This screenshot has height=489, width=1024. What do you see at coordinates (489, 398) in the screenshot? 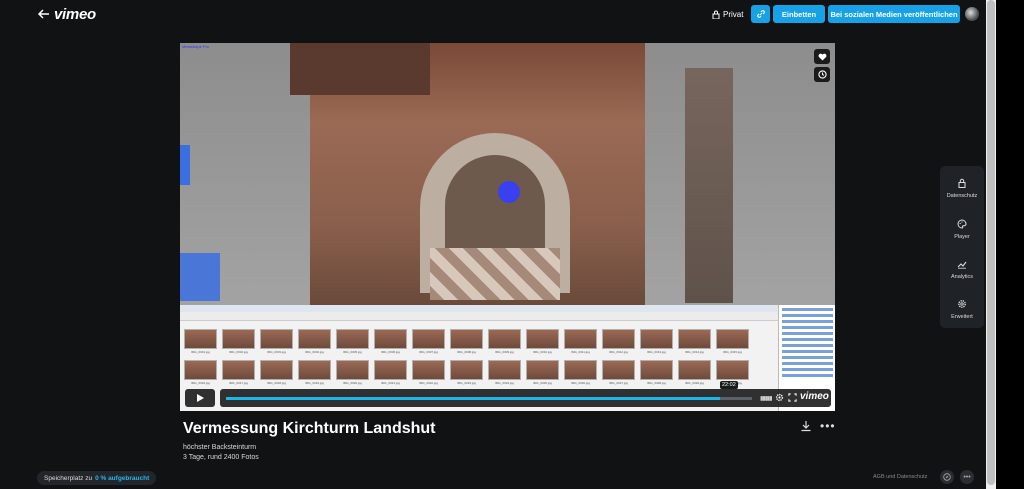
I see `progress-bar` at bounding box center [489, 398].